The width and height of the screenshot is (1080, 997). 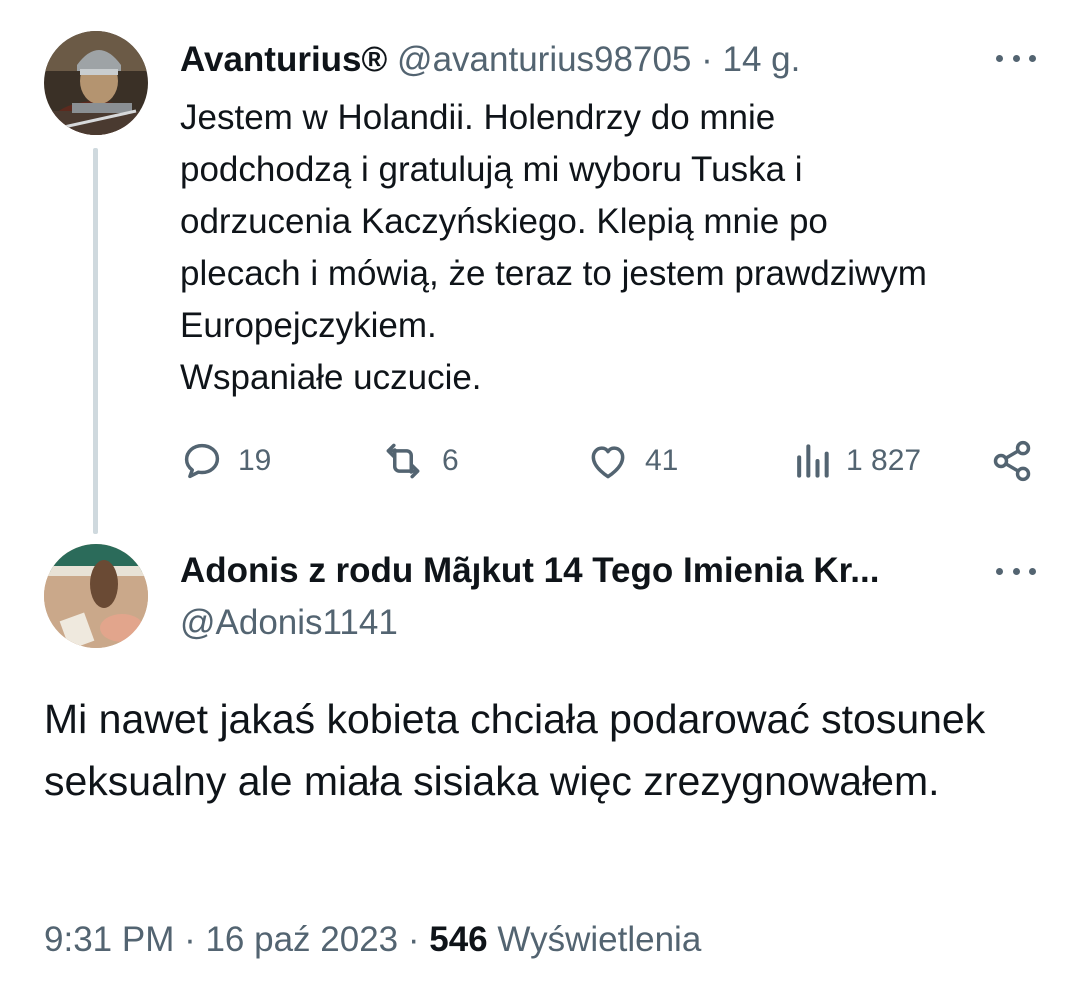 What do you see at coordinates (202, 461) in the screenshot?
I see `reply-icon` at bounding box center [202, 461].